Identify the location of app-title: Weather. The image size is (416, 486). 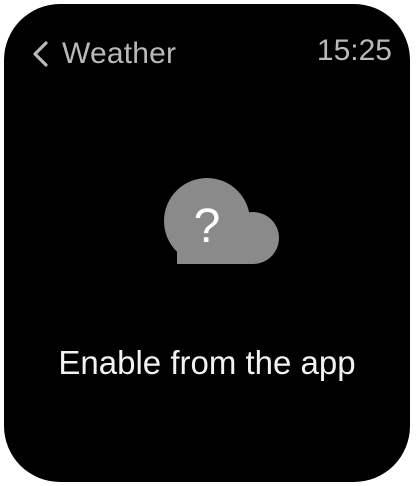
(119, 53).